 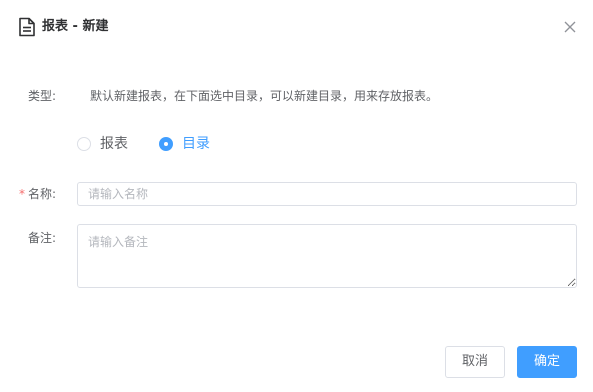 I want to click on radio-report: 报表, so click(x=102, y=144).